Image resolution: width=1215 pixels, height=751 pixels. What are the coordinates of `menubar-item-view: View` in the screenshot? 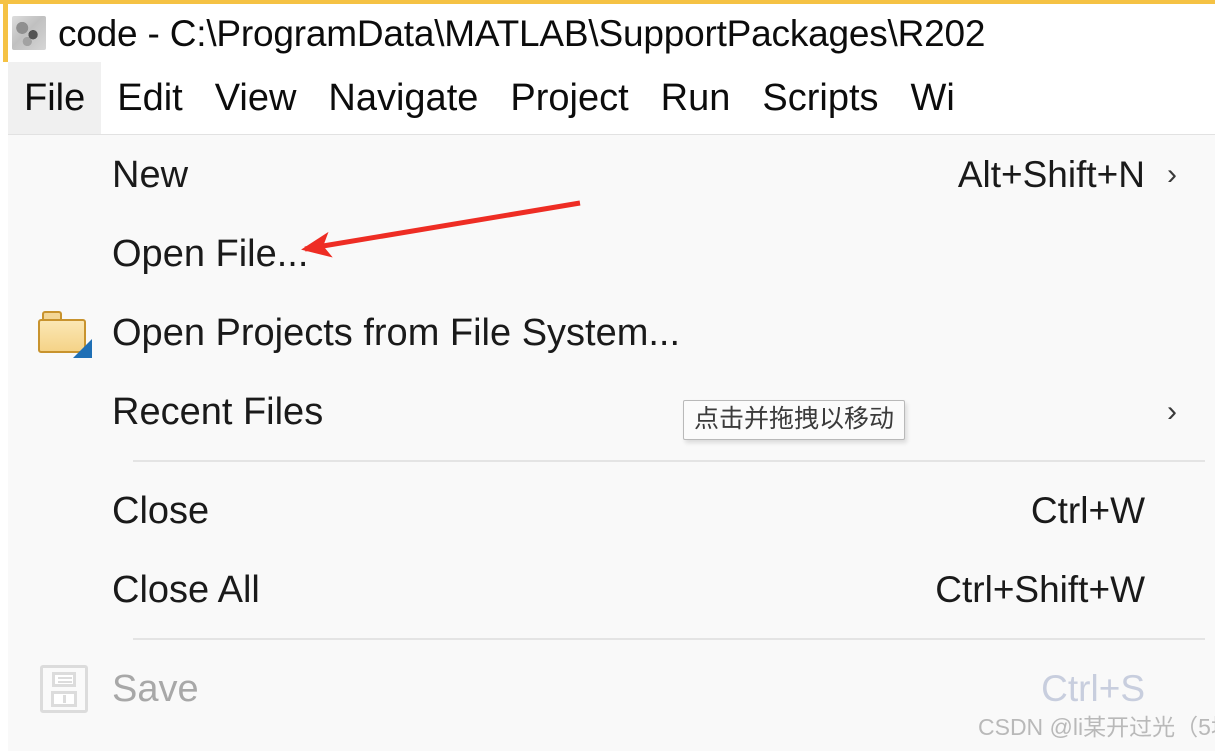 It's located at (256, 98).